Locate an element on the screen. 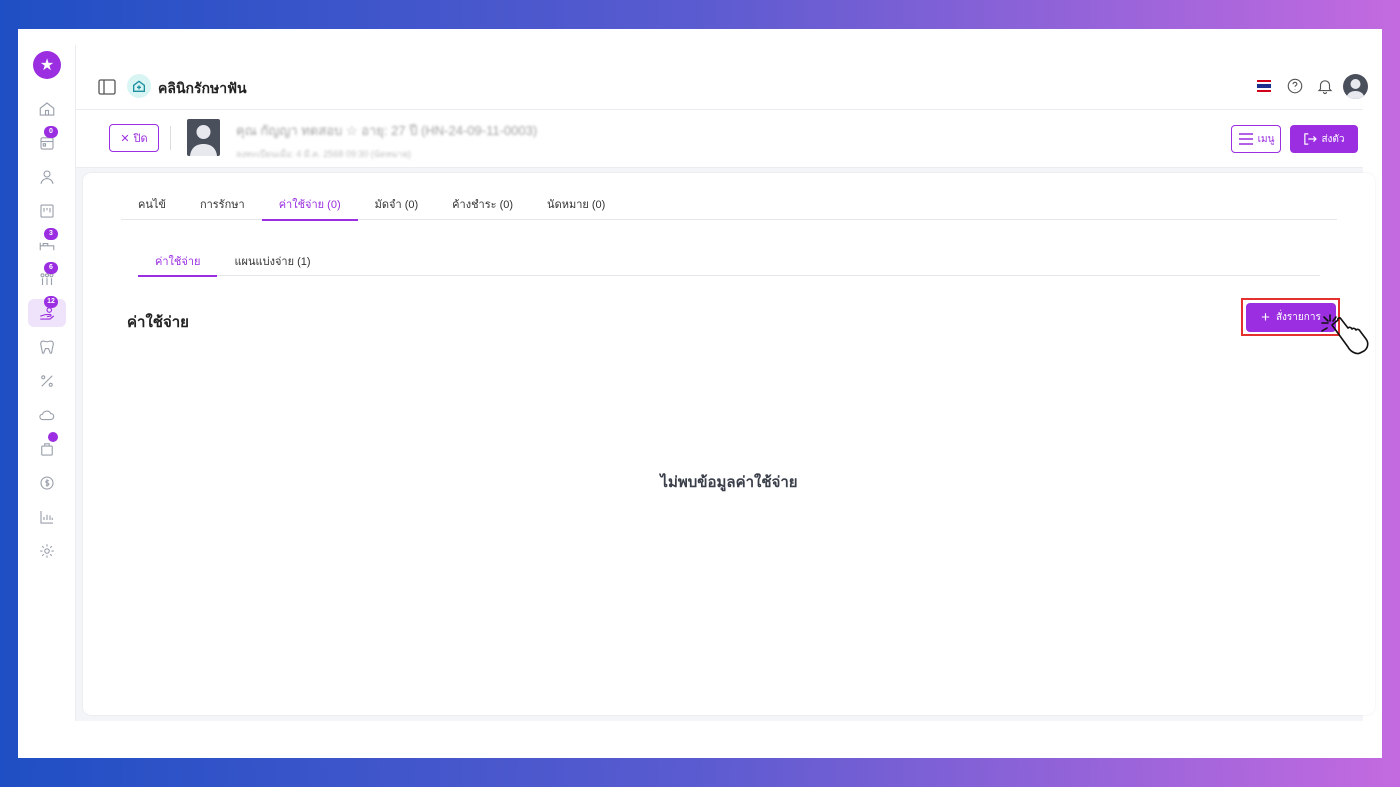  sidebar-item-bed: 3 is located at coordinates (47, 243).